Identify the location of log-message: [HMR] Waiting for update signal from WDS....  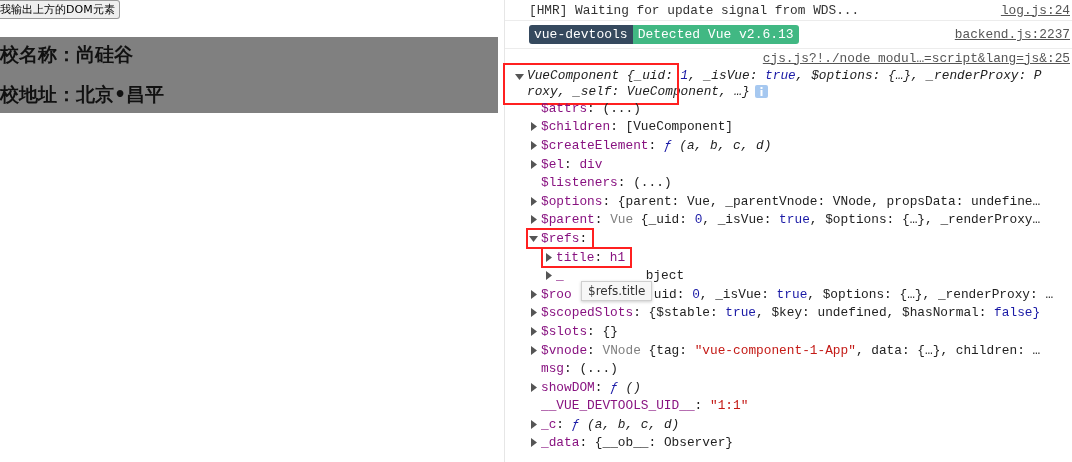
(694, 10).